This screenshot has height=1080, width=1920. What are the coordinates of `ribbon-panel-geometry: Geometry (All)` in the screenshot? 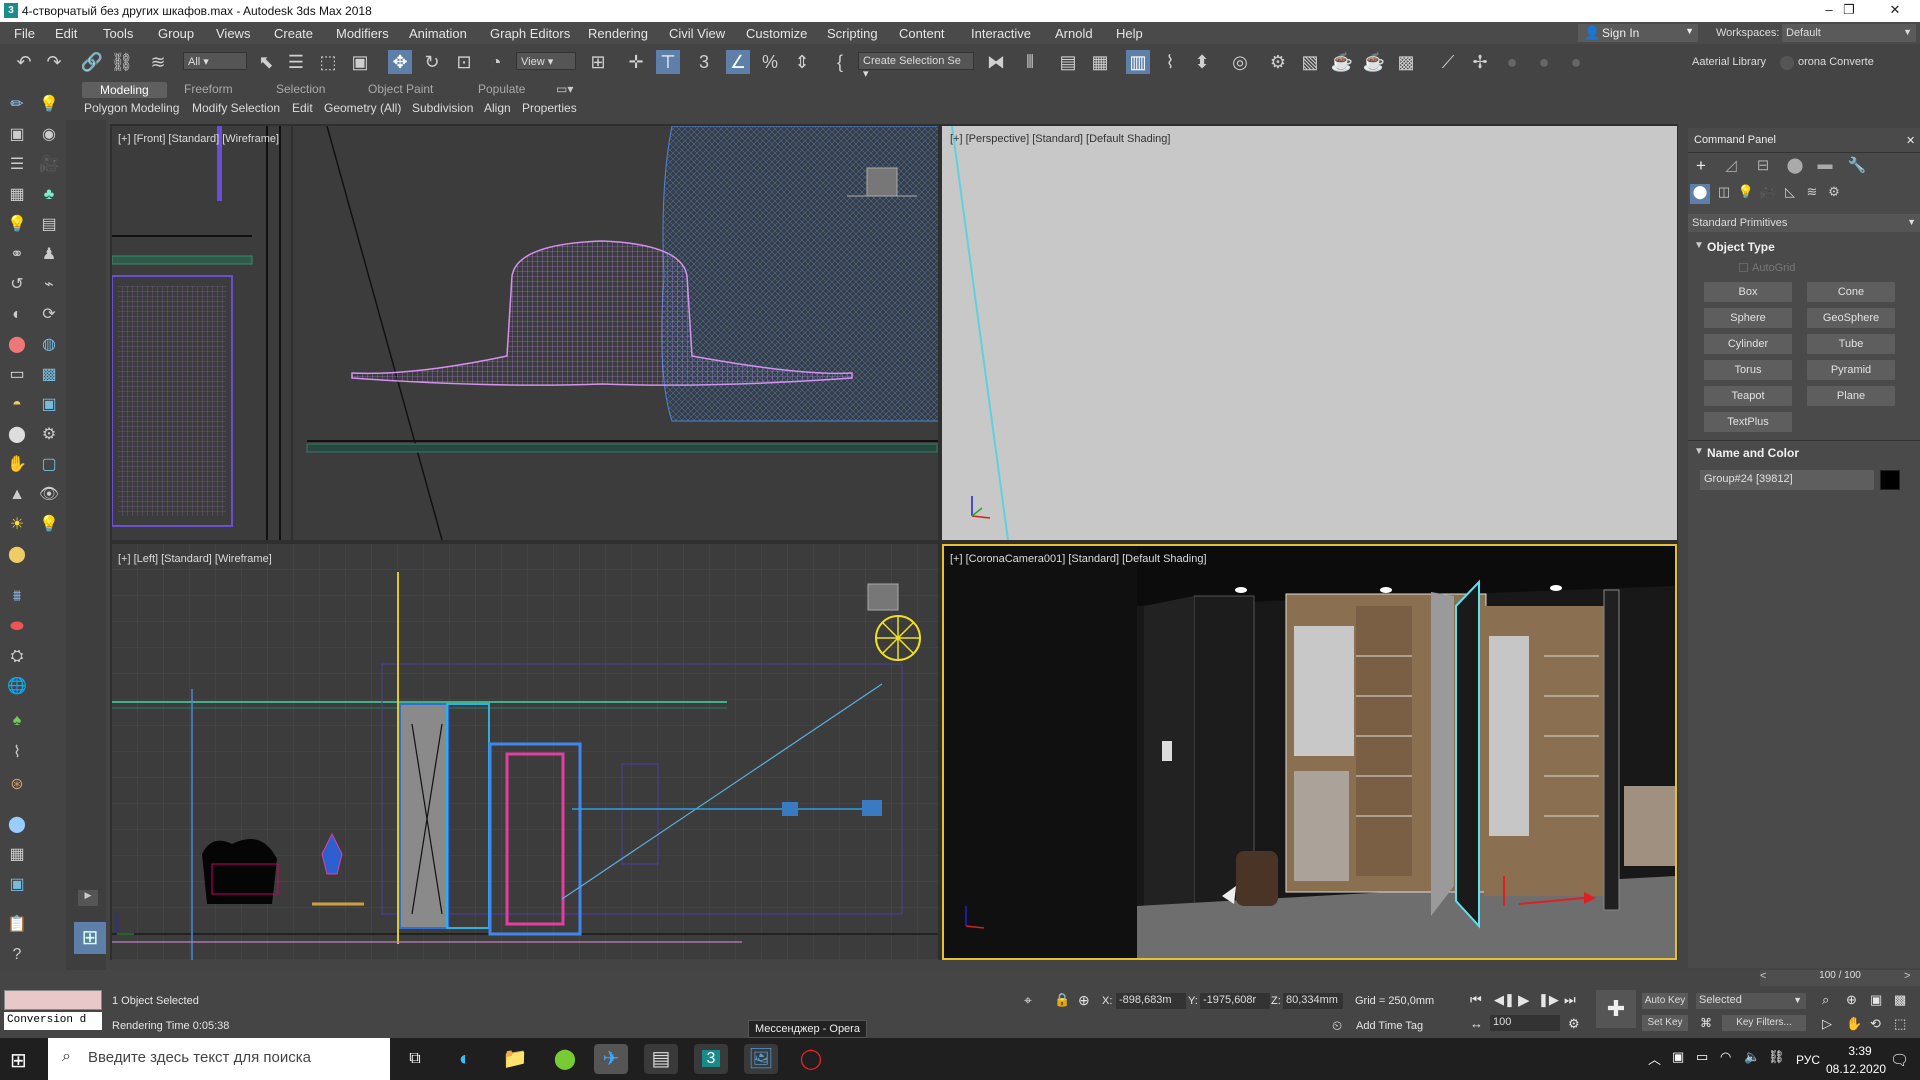 It's located at (362, 108).